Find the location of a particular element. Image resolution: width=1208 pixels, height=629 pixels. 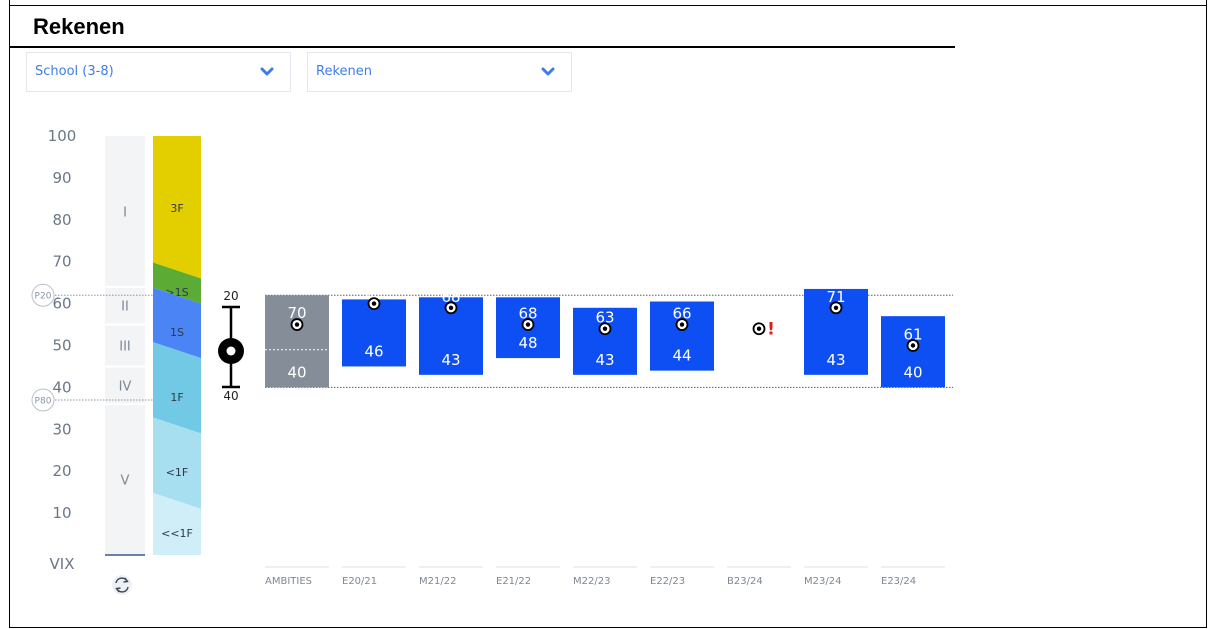

y-tick-label: 50 is located at coordinates (61, 346).